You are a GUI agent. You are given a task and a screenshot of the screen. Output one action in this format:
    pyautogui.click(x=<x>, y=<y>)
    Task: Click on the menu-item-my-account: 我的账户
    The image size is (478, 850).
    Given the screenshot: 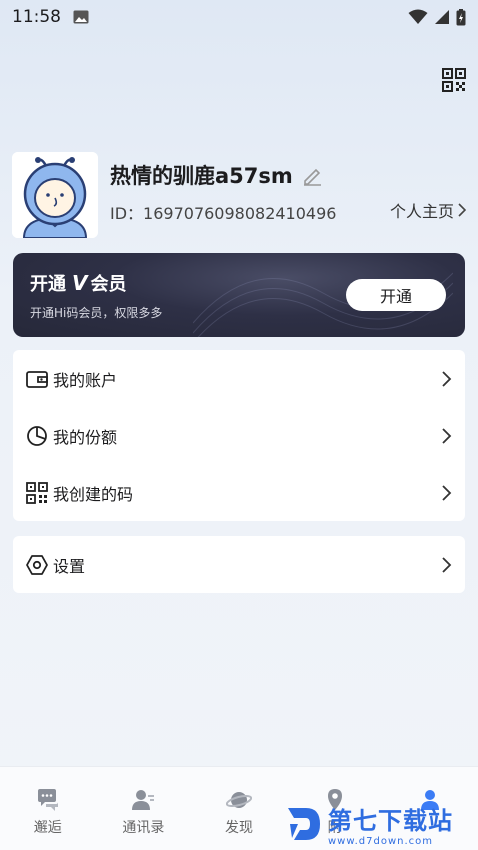 What is the action you would take?
    pyautogui.click(x=239, y=378)
    